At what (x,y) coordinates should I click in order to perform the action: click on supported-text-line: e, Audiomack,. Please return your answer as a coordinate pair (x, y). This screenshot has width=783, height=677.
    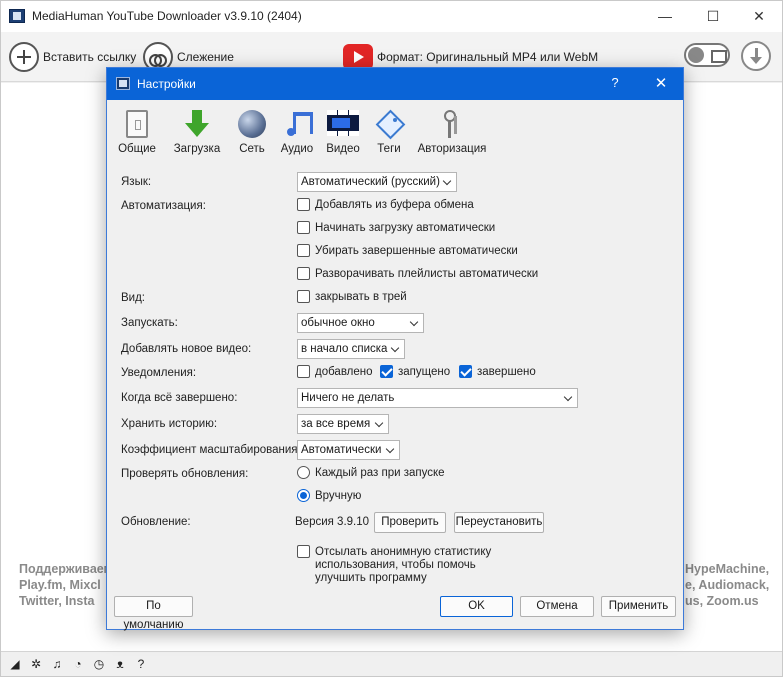
    Looking at the image, I should click on (727, 585).